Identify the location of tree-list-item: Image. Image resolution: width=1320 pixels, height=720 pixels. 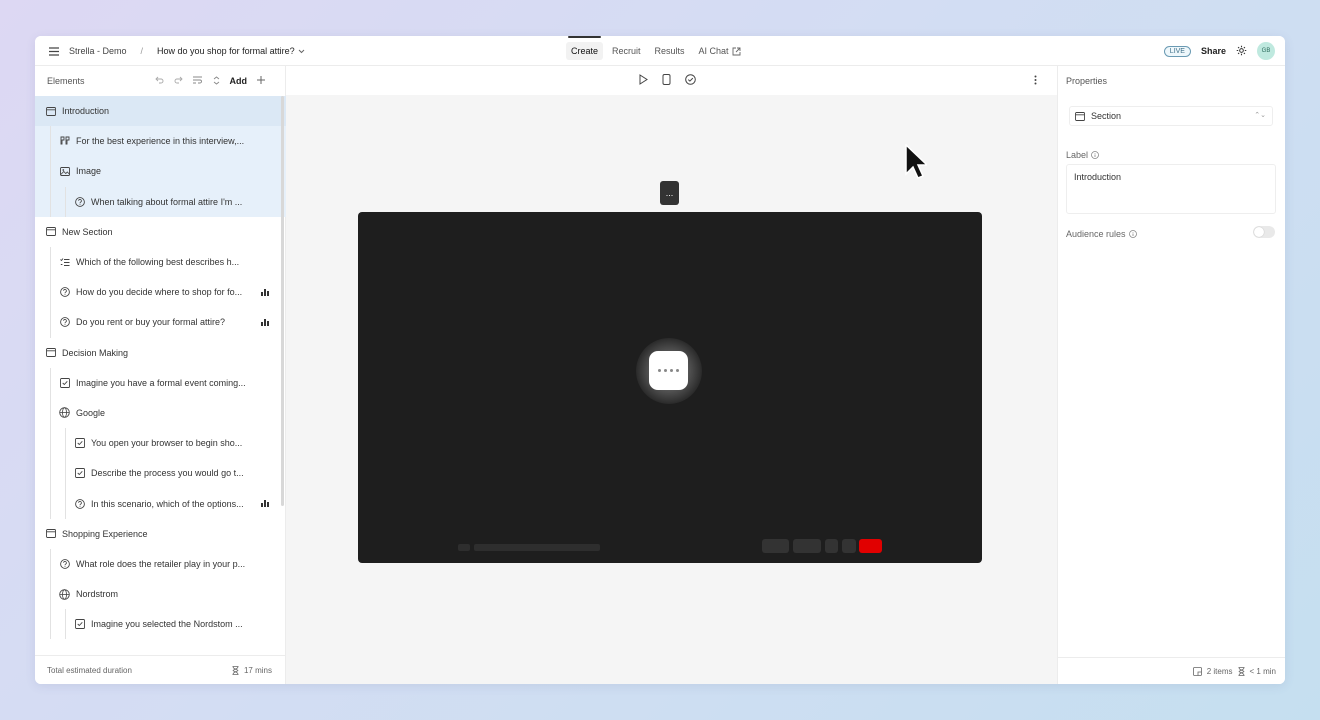
(160, 171).